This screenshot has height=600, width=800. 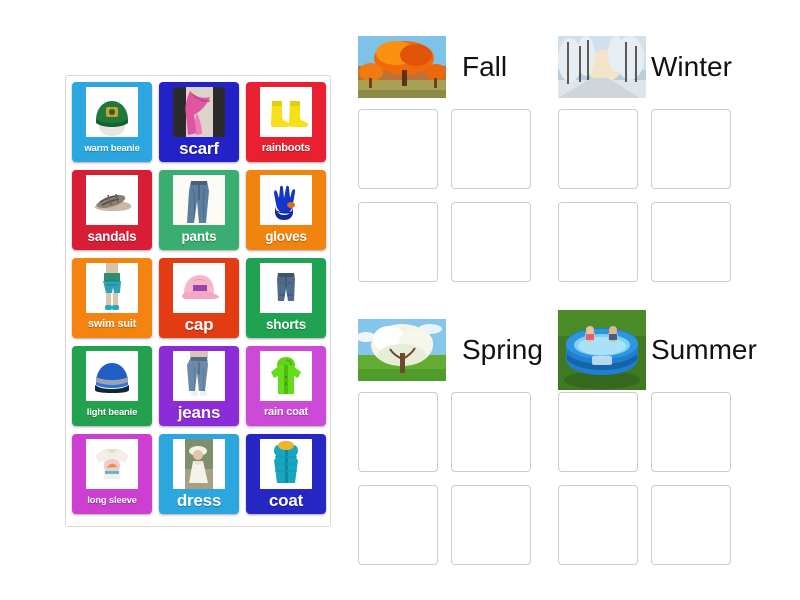 I want to click on word-card: pants, so click(x=199, y=210).